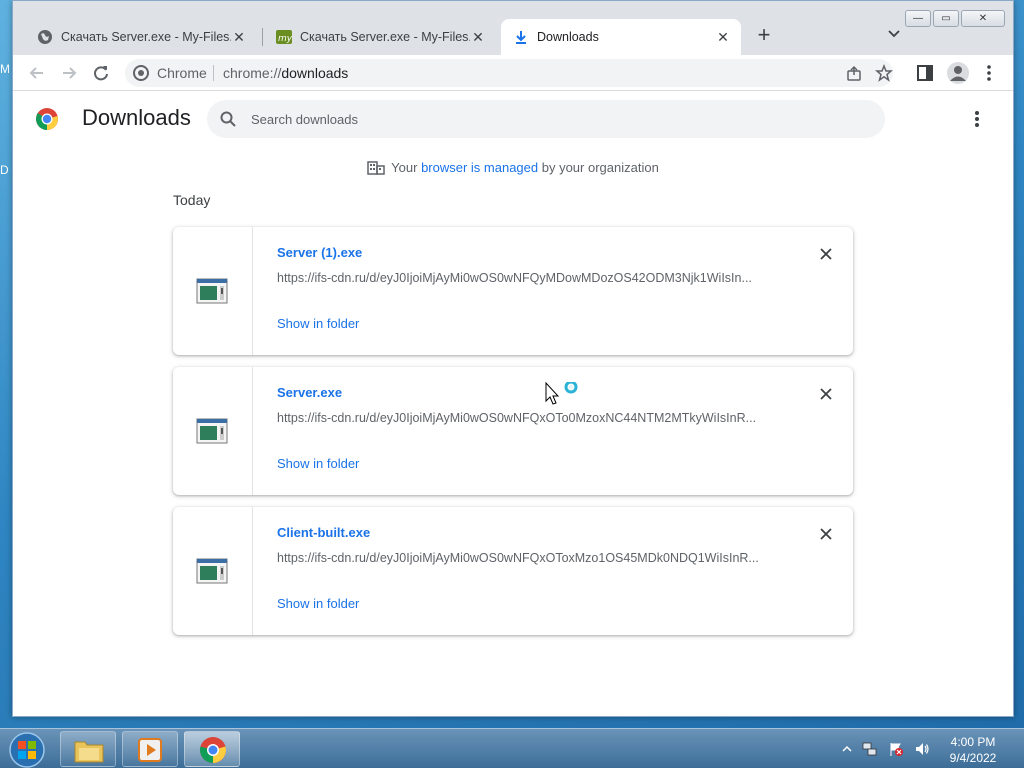  What do you see at coordinates (37, 73) in the screenshot?
I see `back-arrow-icon` at bounding box center [37, 73].